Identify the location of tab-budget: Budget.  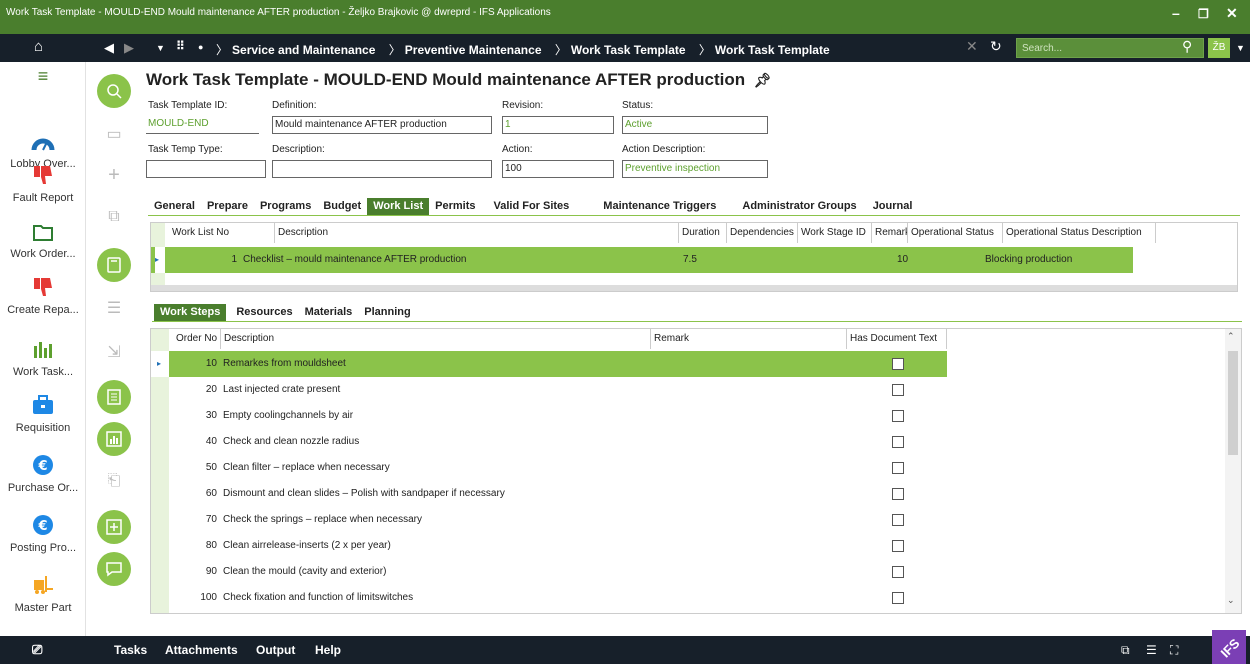
(342, 206).